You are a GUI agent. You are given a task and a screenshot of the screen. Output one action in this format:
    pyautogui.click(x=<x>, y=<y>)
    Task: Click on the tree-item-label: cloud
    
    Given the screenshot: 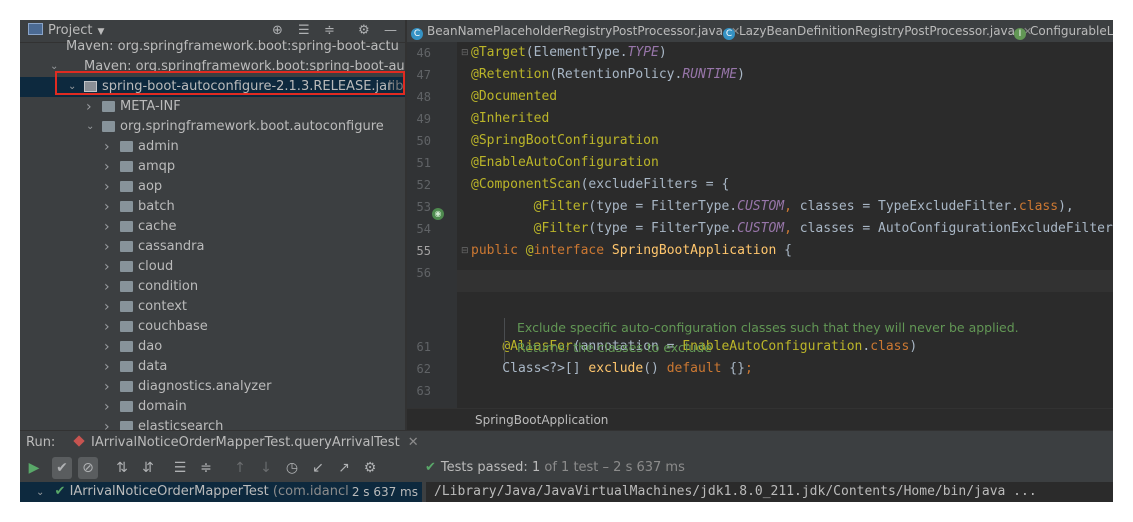 What is the action you would take?
    pyautogui.click(x=156, y=266)
    